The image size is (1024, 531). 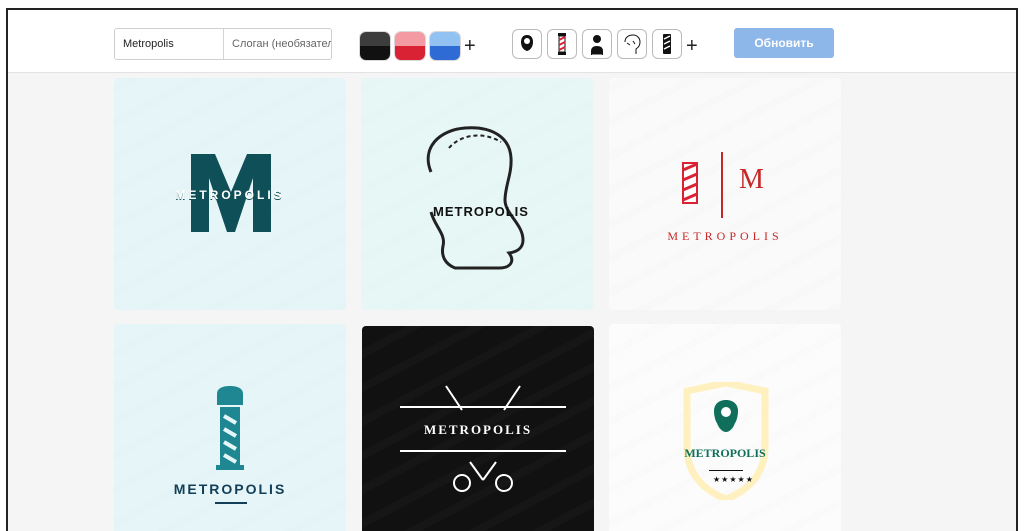 What do you see at coordinates (725, 236) in the screenshot?
I see `logo-3-text: METROPOLIS` at bounding box center [725, 236].